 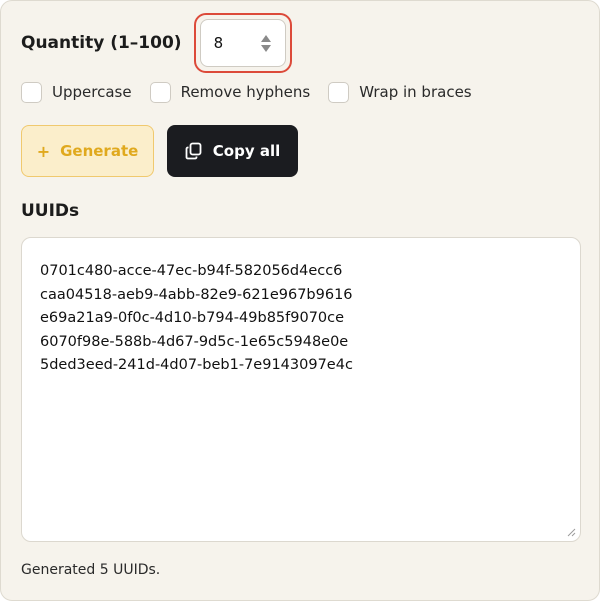 I want to click on wrap-braces-label: Wrap in braces, so click(x=415, y=92).